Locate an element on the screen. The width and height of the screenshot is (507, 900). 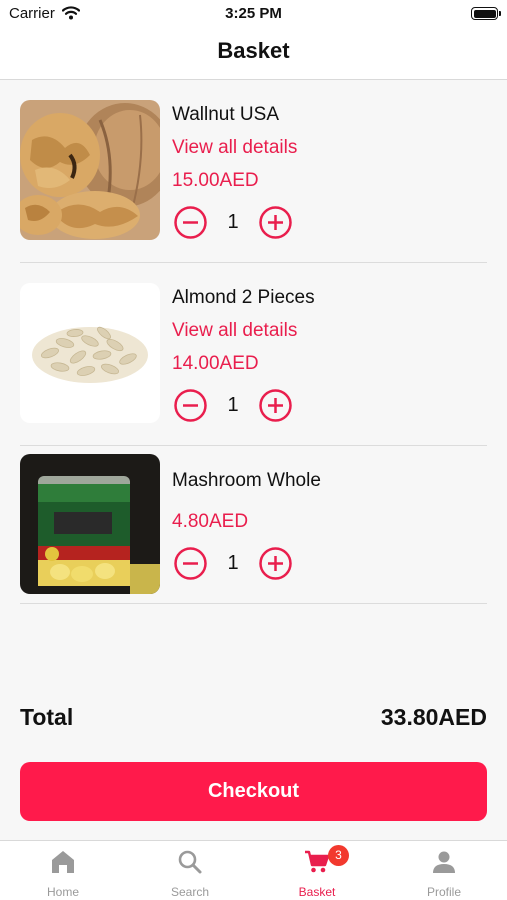
tab-profile: Profile is located at coordinates (444, 870).